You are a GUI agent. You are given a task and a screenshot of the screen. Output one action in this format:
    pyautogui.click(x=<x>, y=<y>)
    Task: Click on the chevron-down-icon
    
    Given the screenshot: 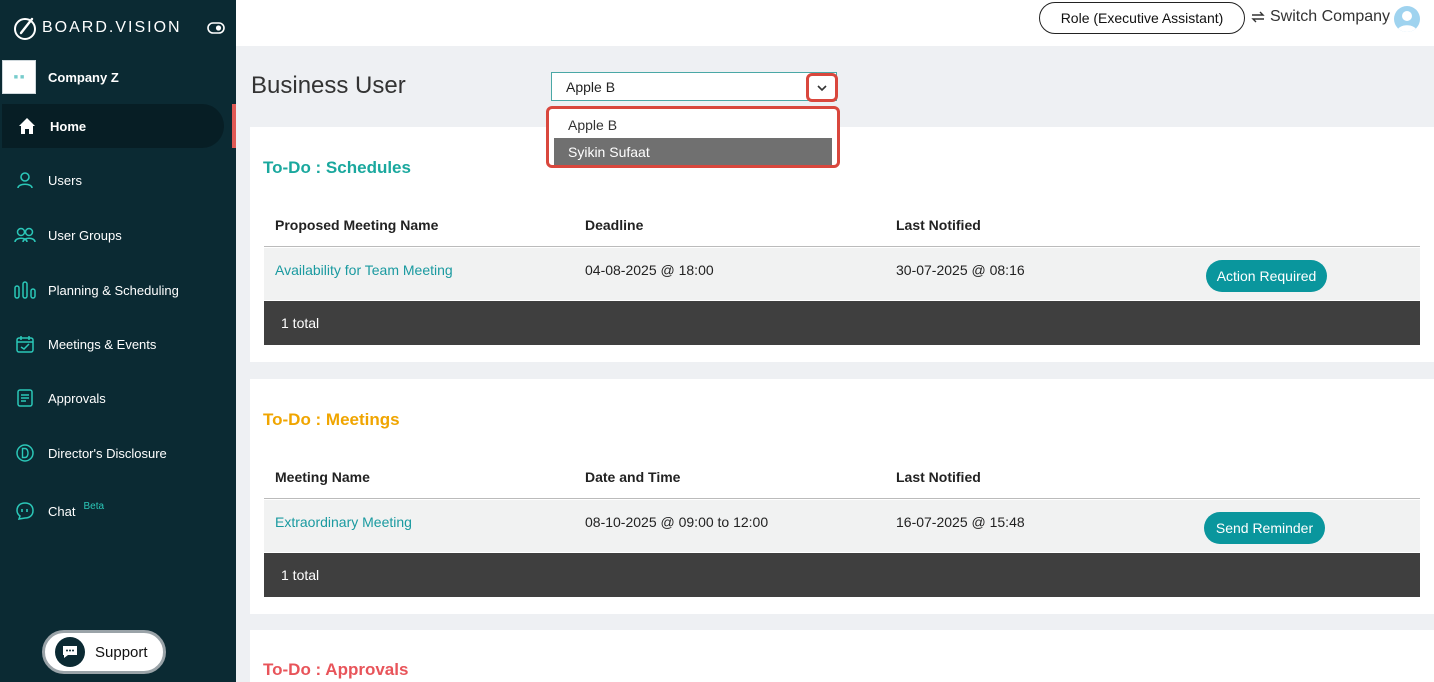 What is the action you would take?
    pyautogui.click(x=822, y=87)
    